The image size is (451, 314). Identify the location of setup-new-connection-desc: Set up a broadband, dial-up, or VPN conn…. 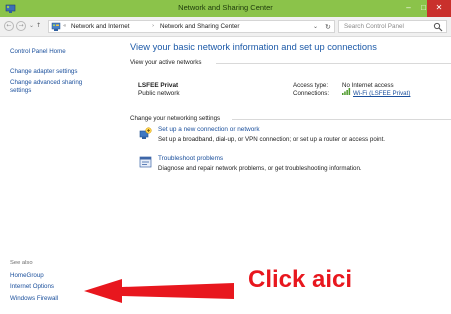
(272, 139).